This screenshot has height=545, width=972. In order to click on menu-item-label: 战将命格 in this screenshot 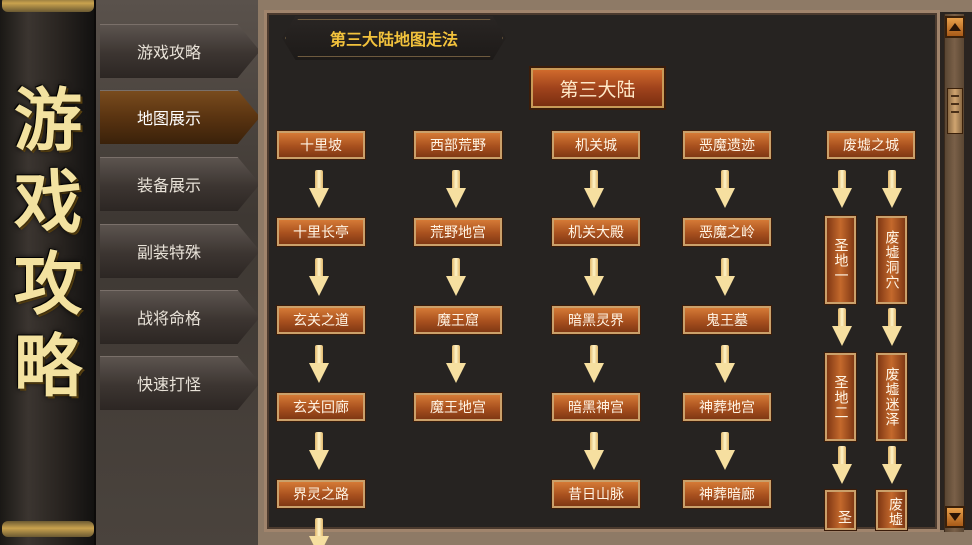, I will do `click(168, 318)`.